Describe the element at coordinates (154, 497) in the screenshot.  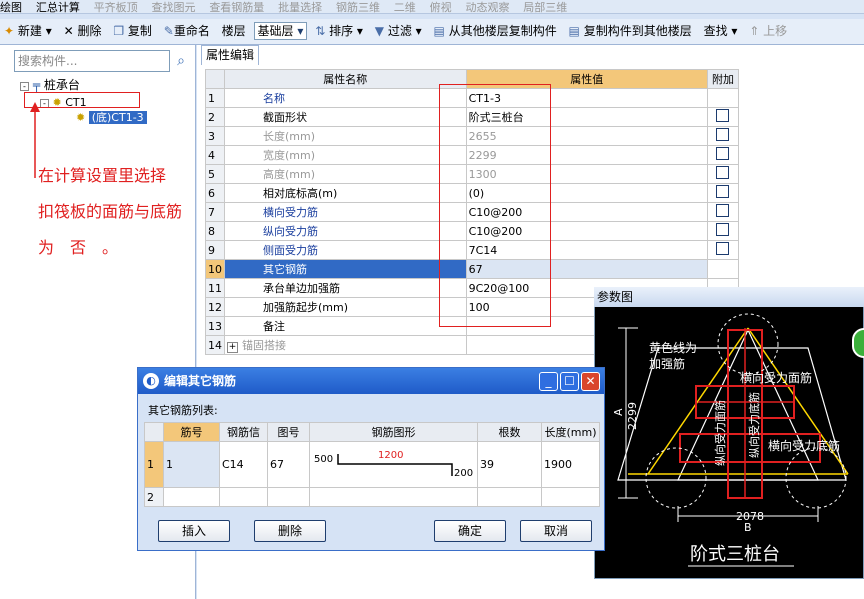
I see `rebar-row-number: 2` at that location.